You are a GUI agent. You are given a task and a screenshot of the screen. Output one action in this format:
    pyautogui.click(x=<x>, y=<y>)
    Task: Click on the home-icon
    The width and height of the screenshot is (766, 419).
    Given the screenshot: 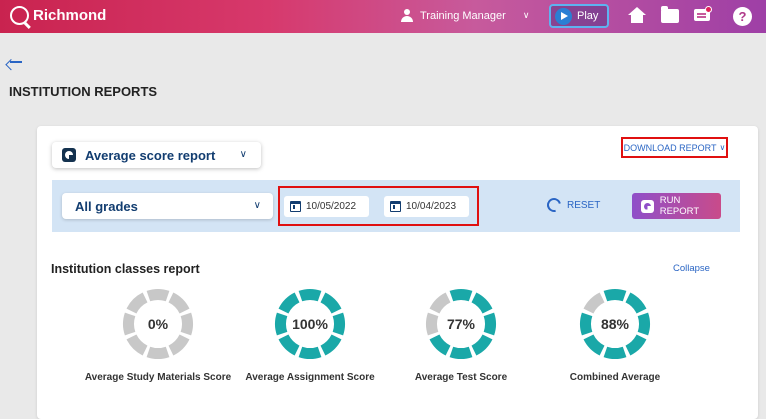 What is the action you would take?
    pyautogui.click(x=637, y=15)
    